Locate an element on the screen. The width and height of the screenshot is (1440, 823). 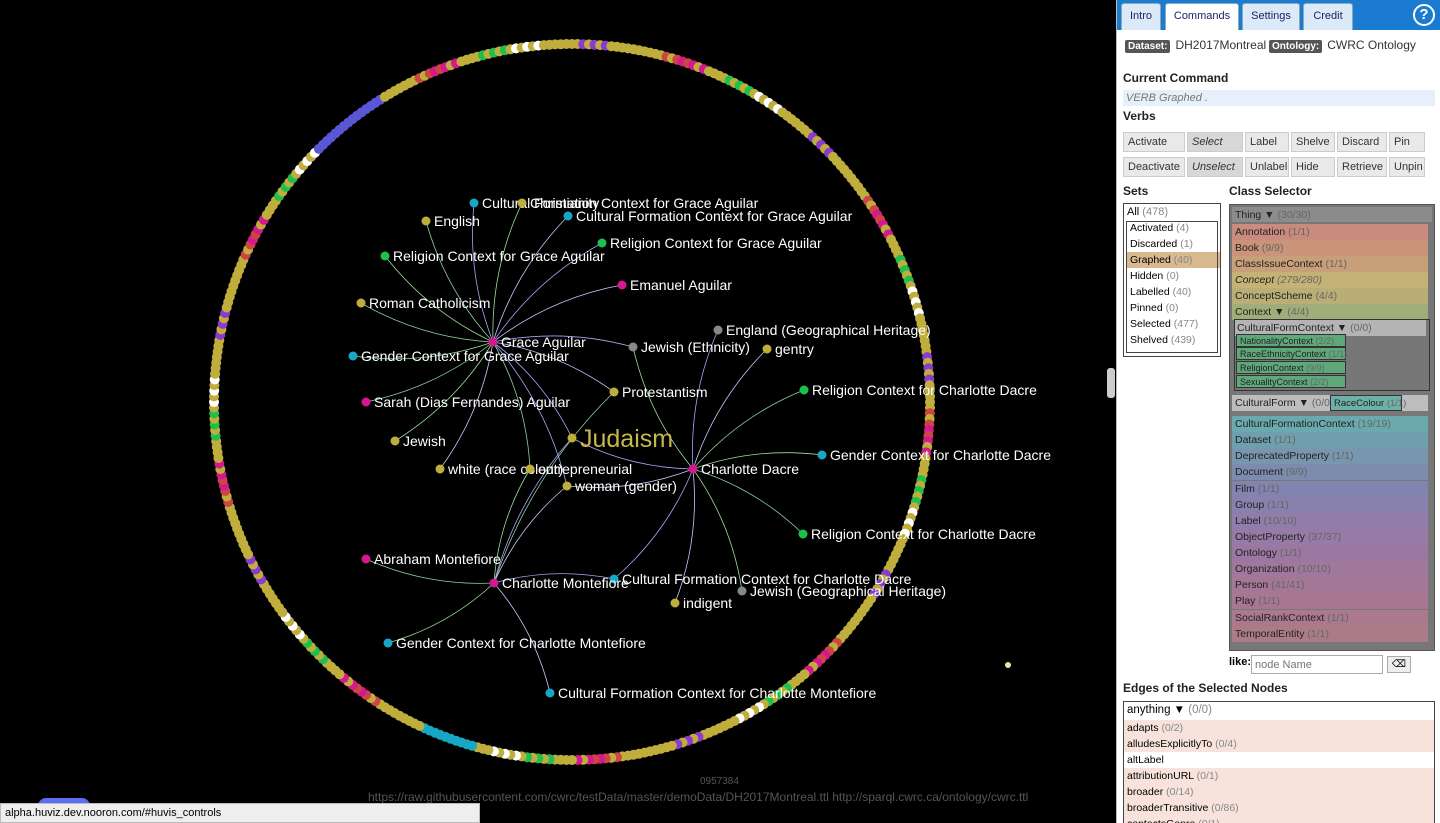
verb-unpin-button: Unpin is located at coordinates (1407, 167).